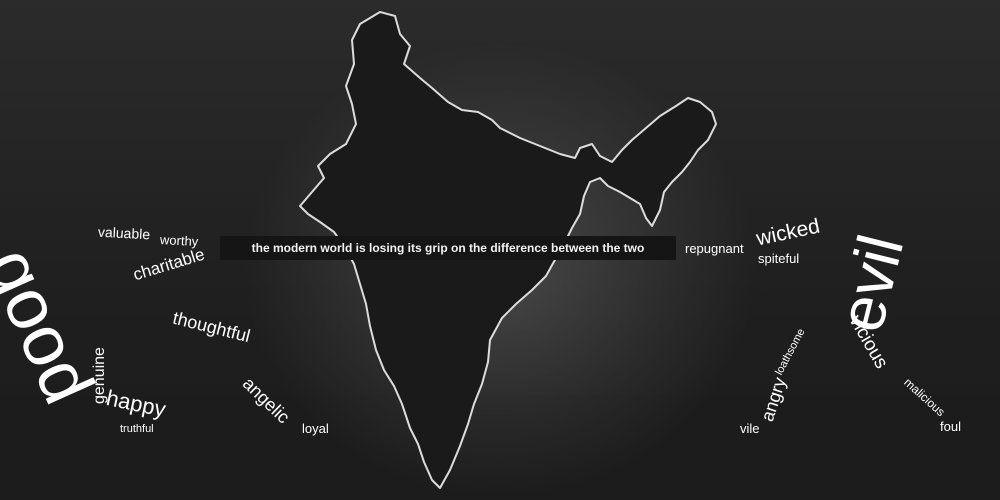  I want to click on word-truthful: truthful, so click(137, 429).